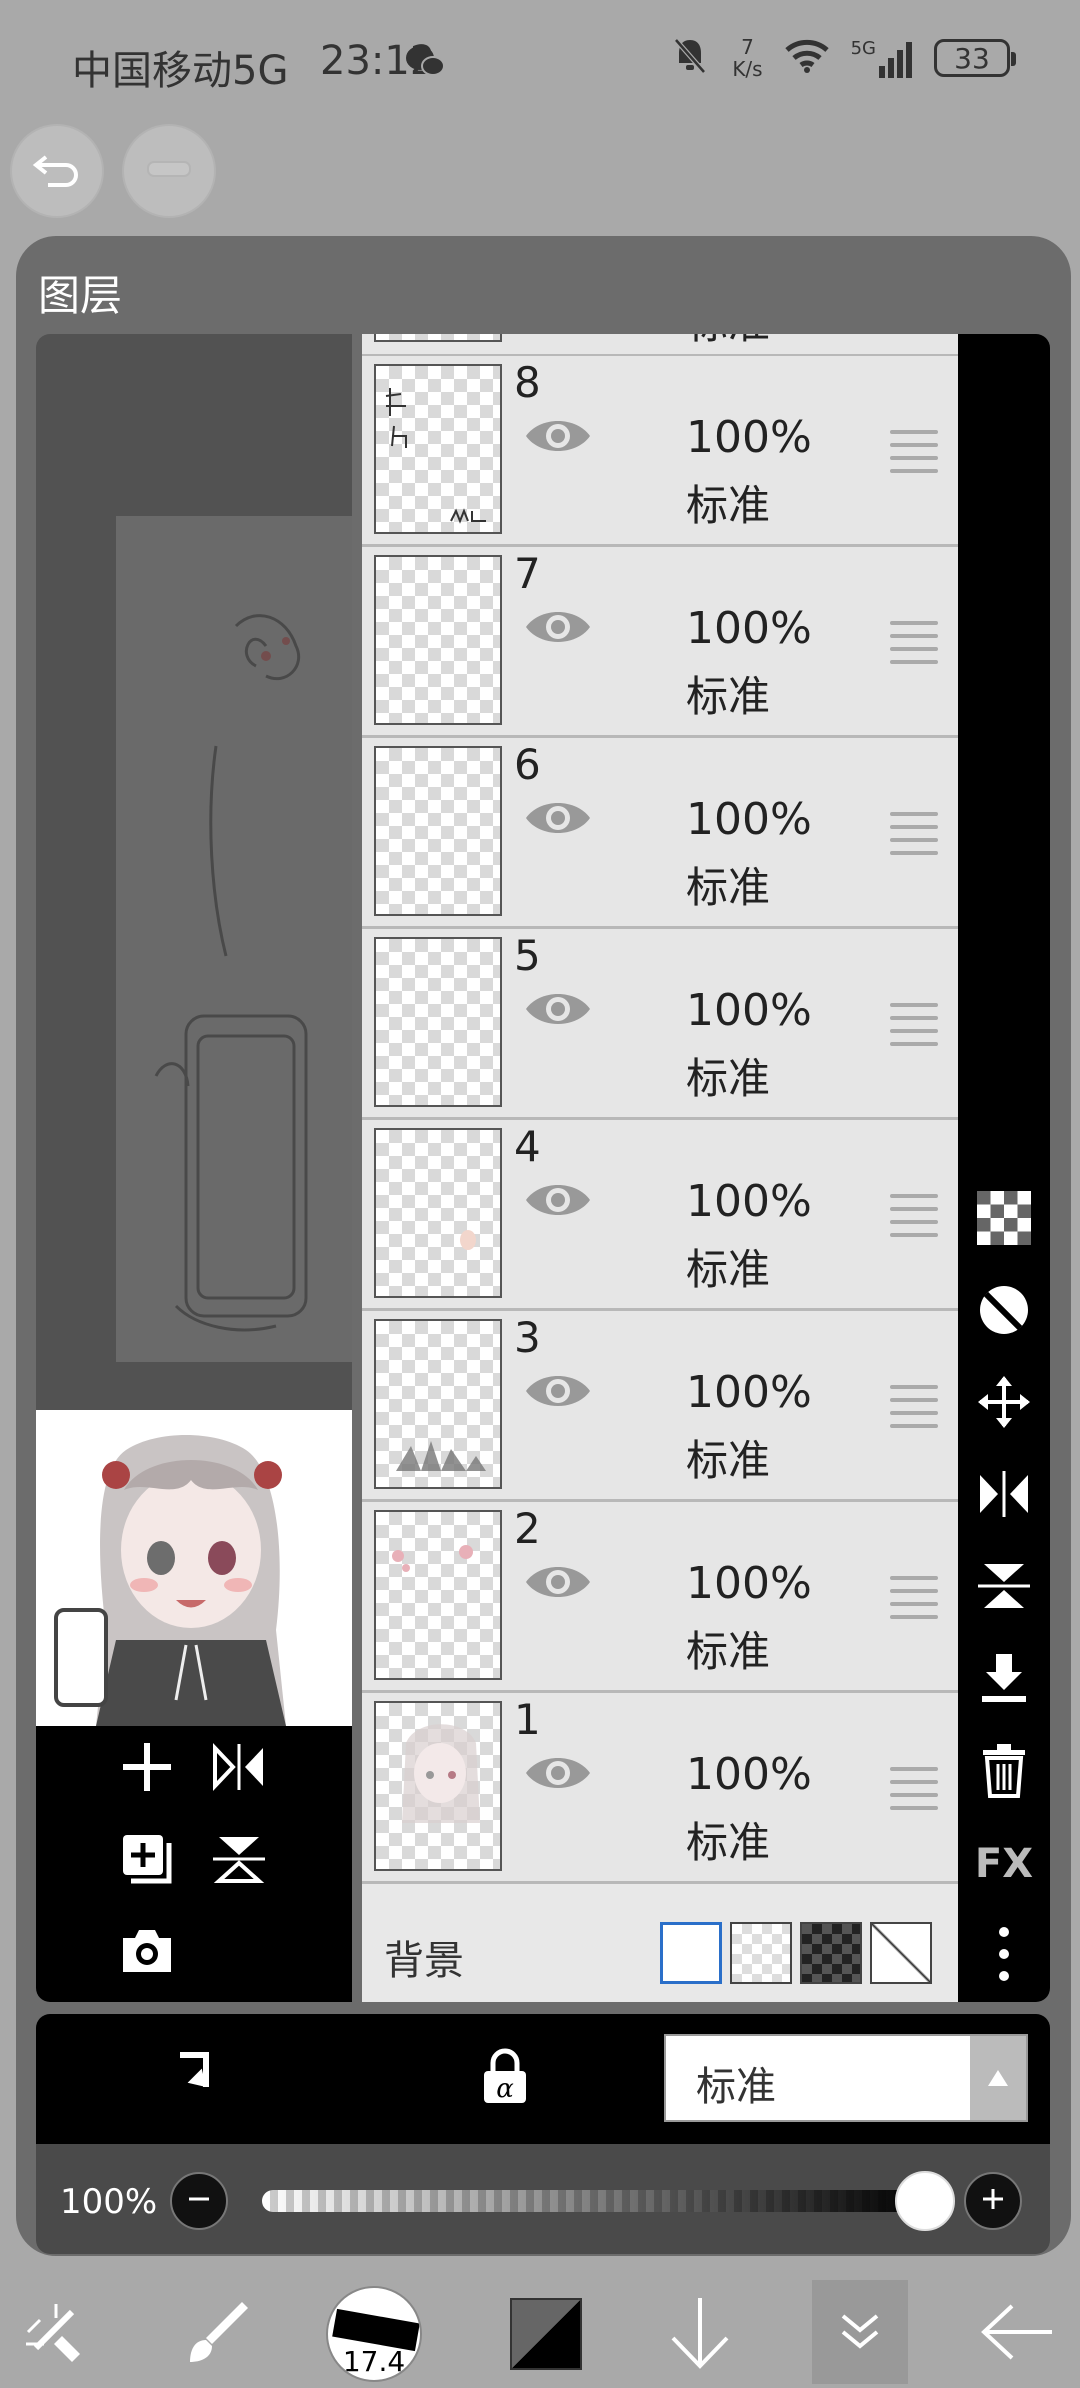  I want to click on redo-icon, so click(169, 171).